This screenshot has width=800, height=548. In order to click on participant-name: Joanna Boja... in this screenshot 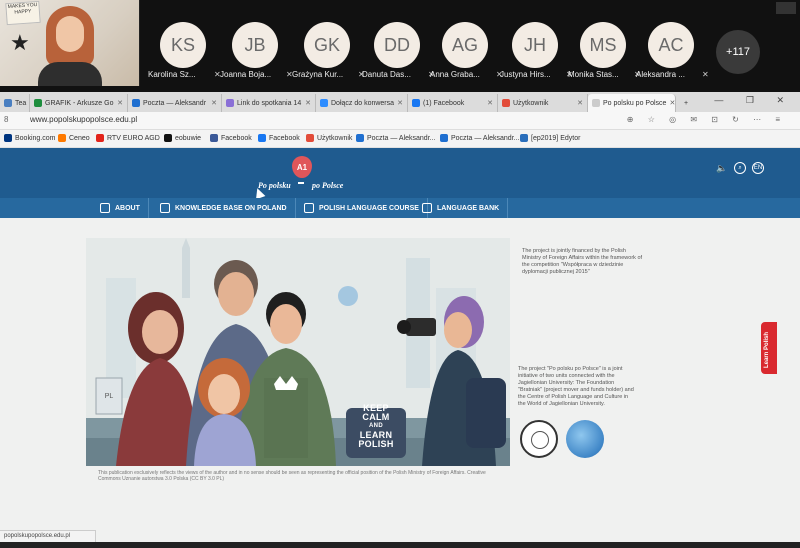, I will do `click(246, 74)`.